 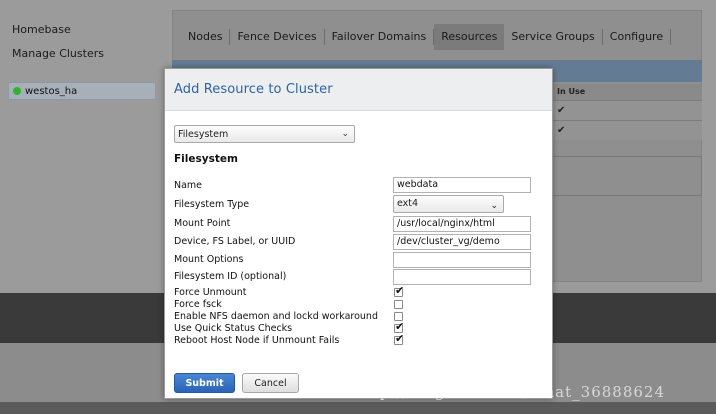 What do you see at coordinates (212, 204) in the screenshot?
I see `fs-type-label: Filesystem Type` at bounding box center [212, 204].